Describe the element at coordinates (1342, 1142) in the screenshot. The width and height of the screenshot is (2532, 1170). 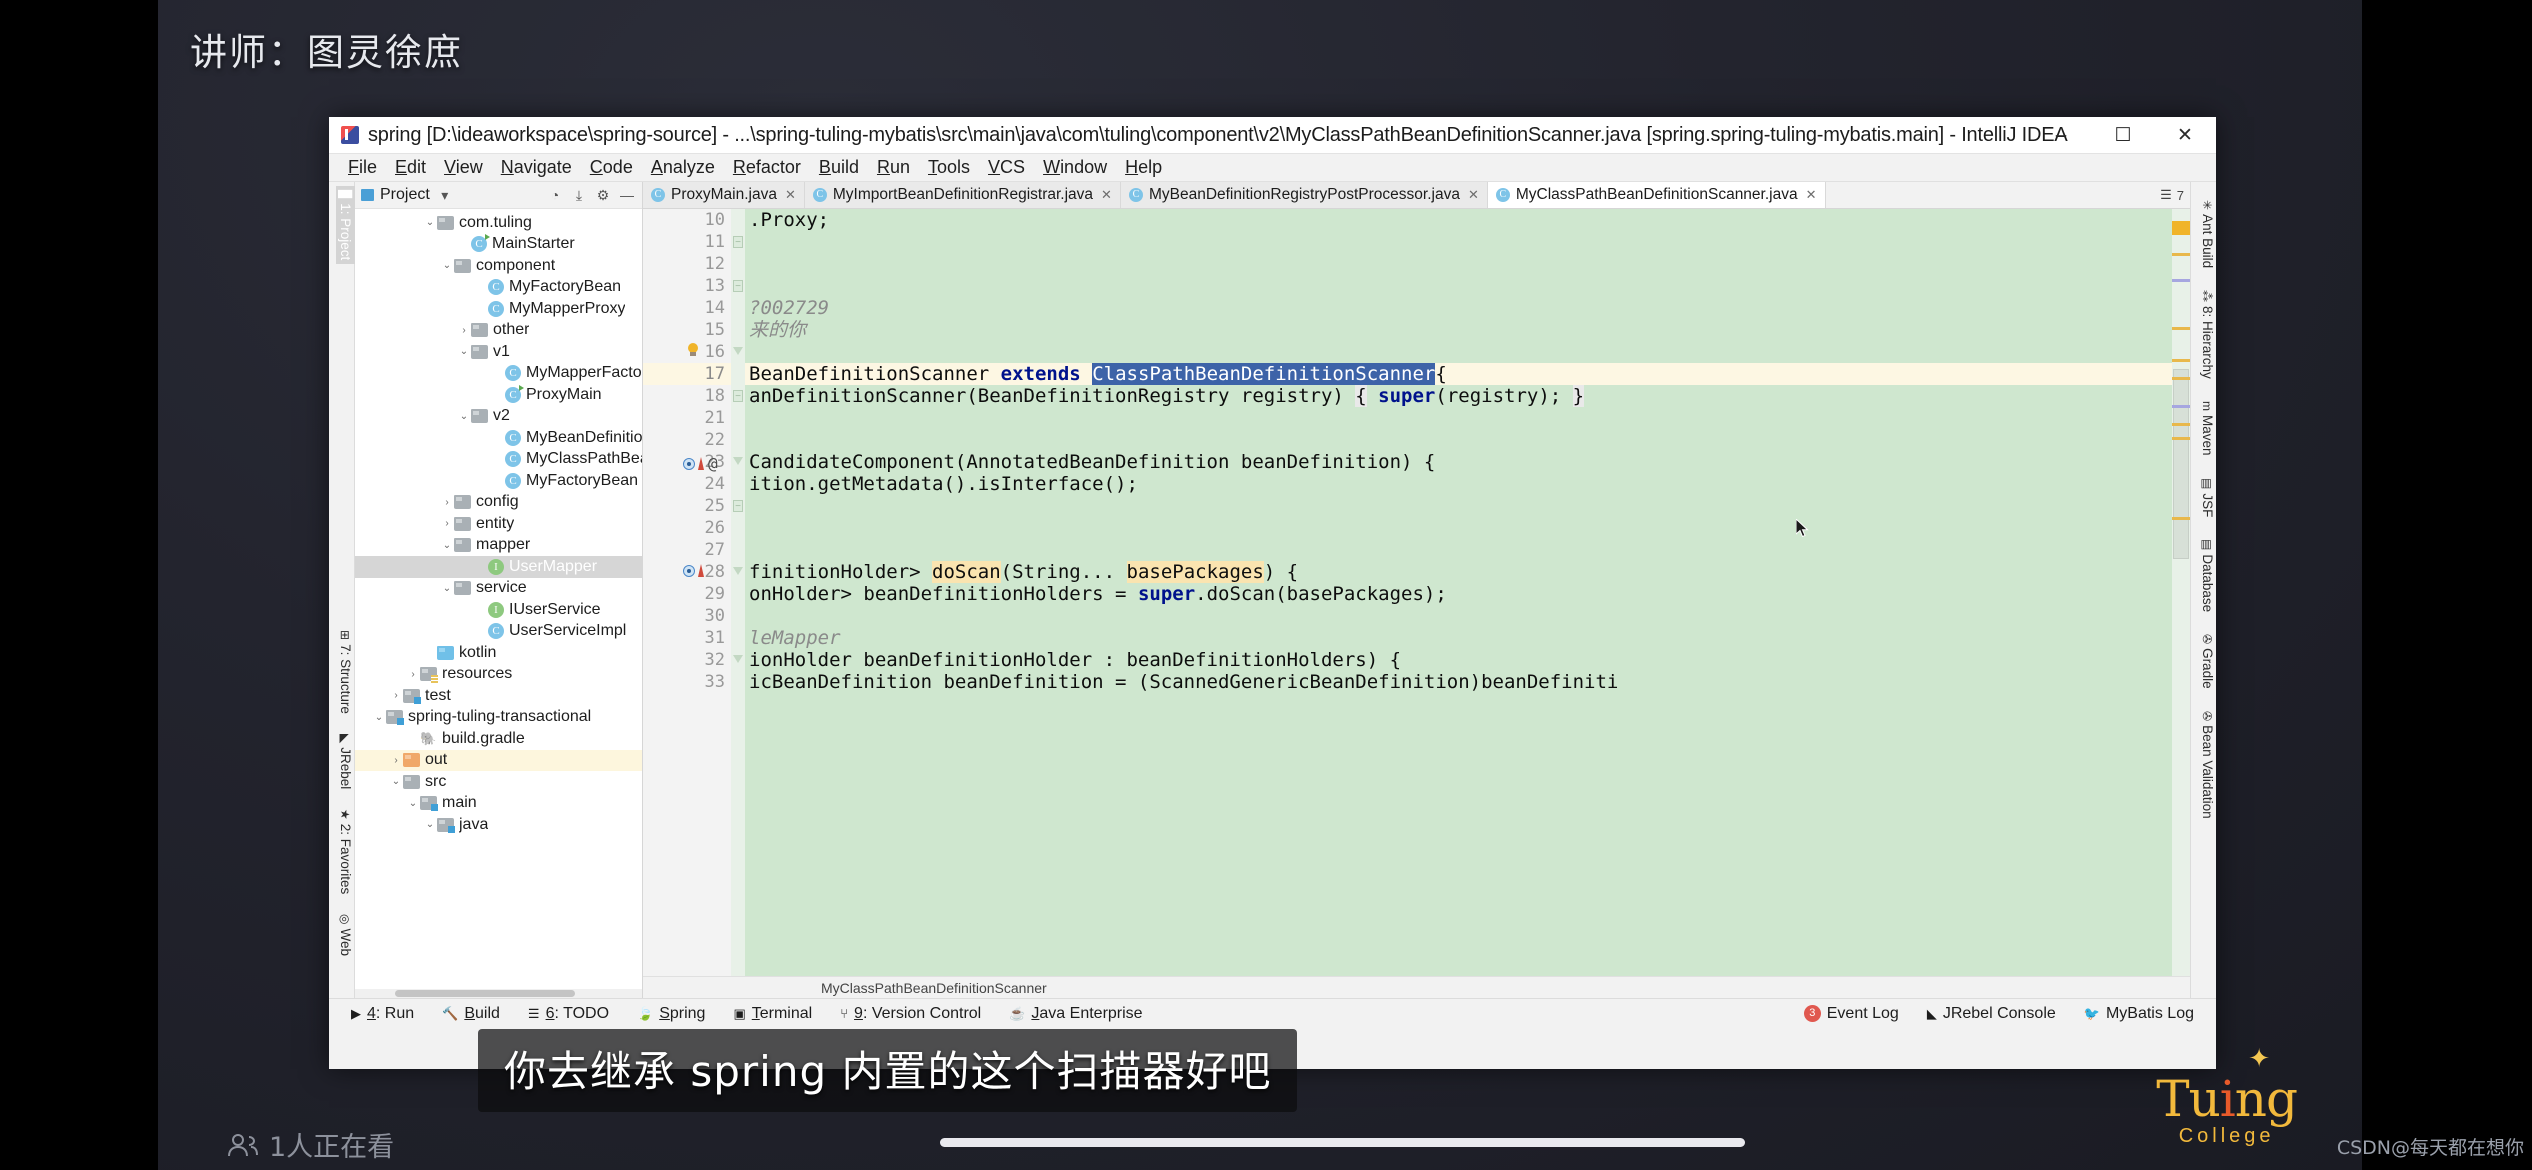
I see `video-progress-bar` at that location.